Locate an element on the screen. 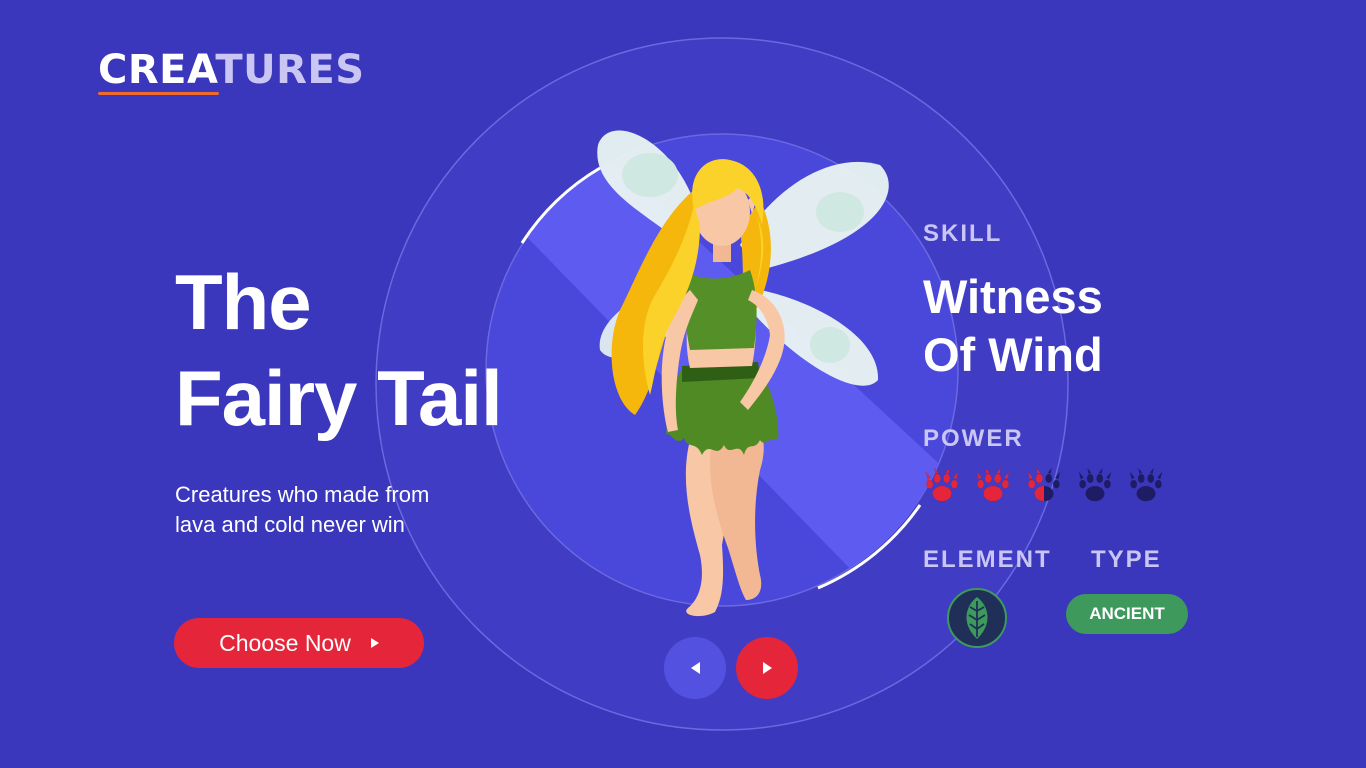 Image resolution: width=1366 pixels, height=768 pixels. chevron-left-icon is located at coordinates (695, 668).